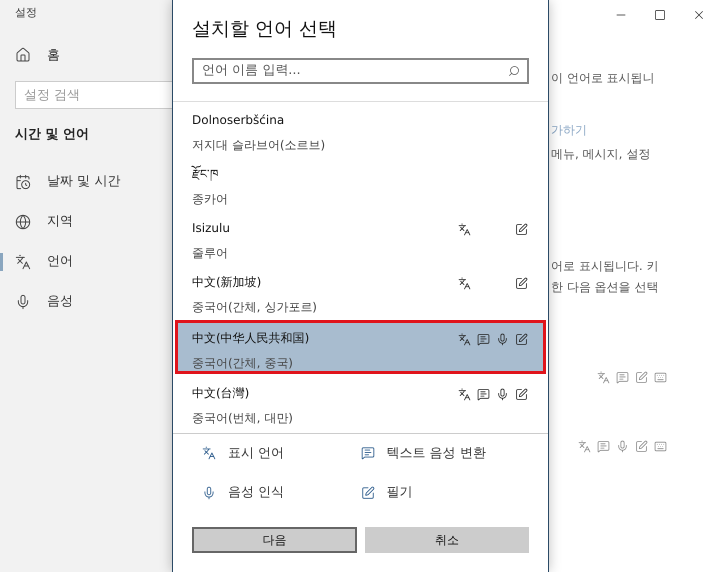  What do you see at coordinates (36, 301) in the screenshot?
I see `nav-item: 음성` at bounding box center [36, 301].